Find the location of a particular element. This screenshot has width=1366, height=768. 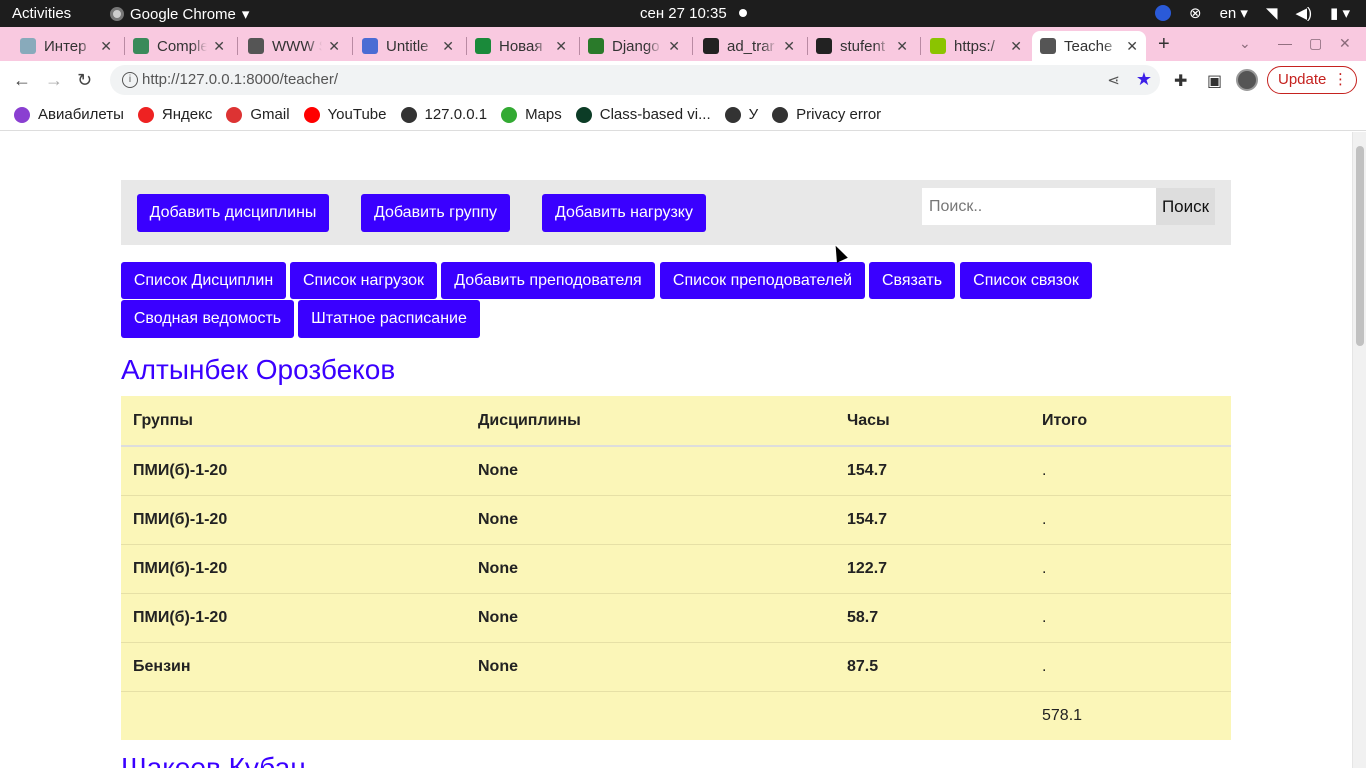

header-hours: Часы is located at coordinates (932, 421).